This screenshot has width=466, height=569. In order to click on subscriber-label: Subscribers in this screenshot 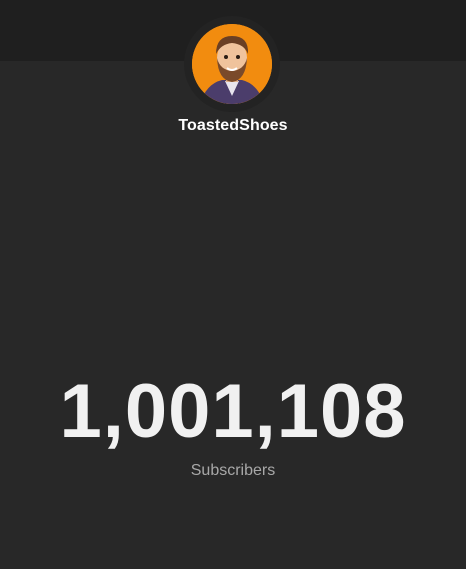, I will do `click(233, 470)`.